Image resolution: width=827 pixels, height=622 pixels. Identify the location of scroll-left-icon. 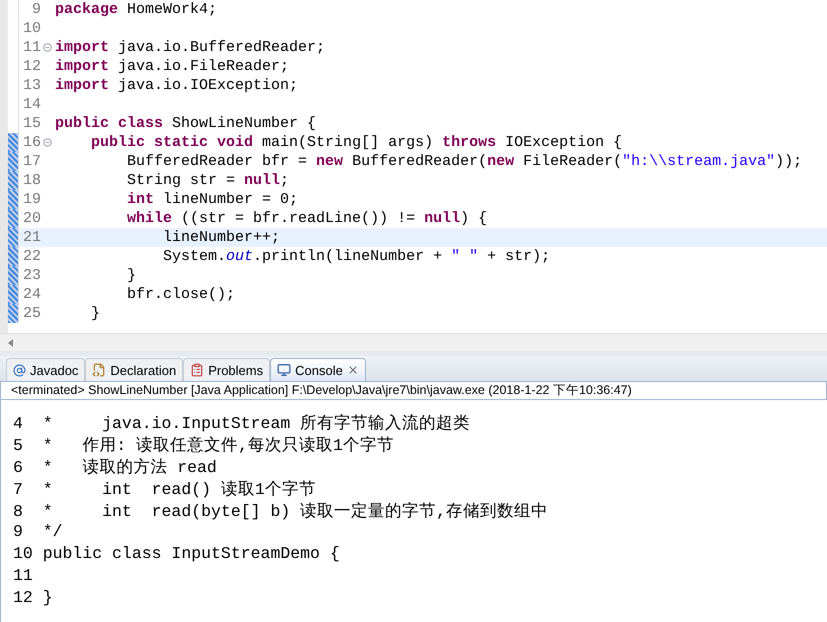
(10, 342).